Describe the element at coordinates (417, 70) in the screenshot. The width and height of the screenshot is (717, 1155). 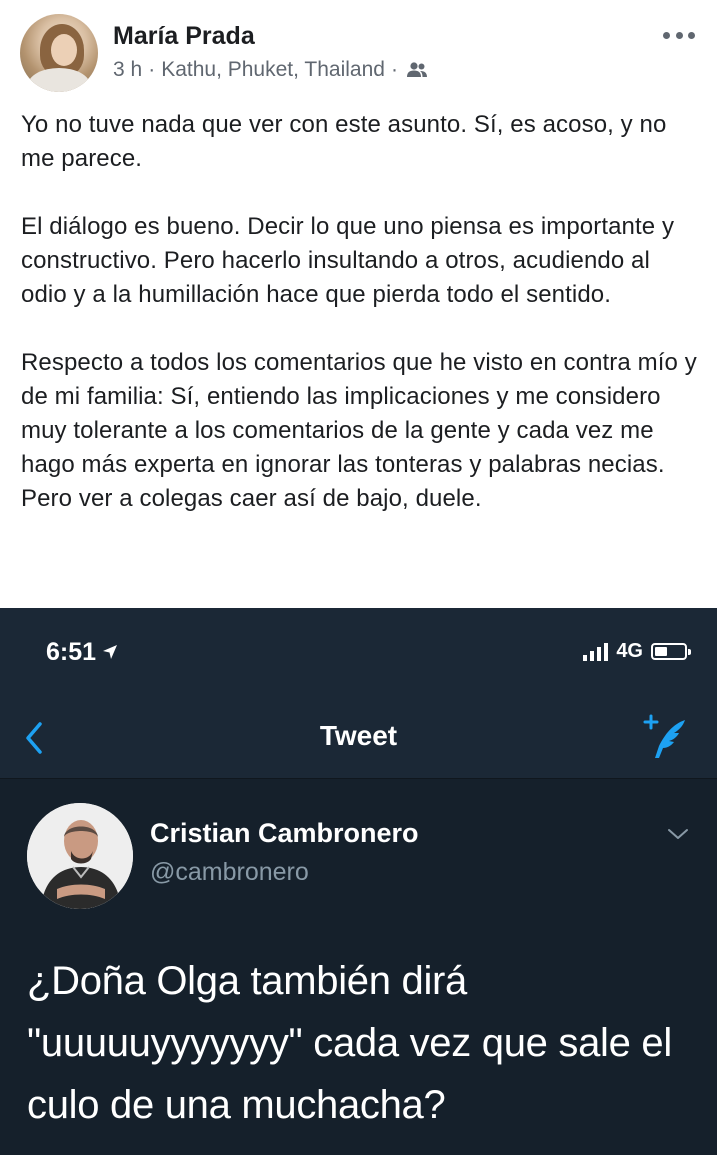
I see `friends-icon` at that location.